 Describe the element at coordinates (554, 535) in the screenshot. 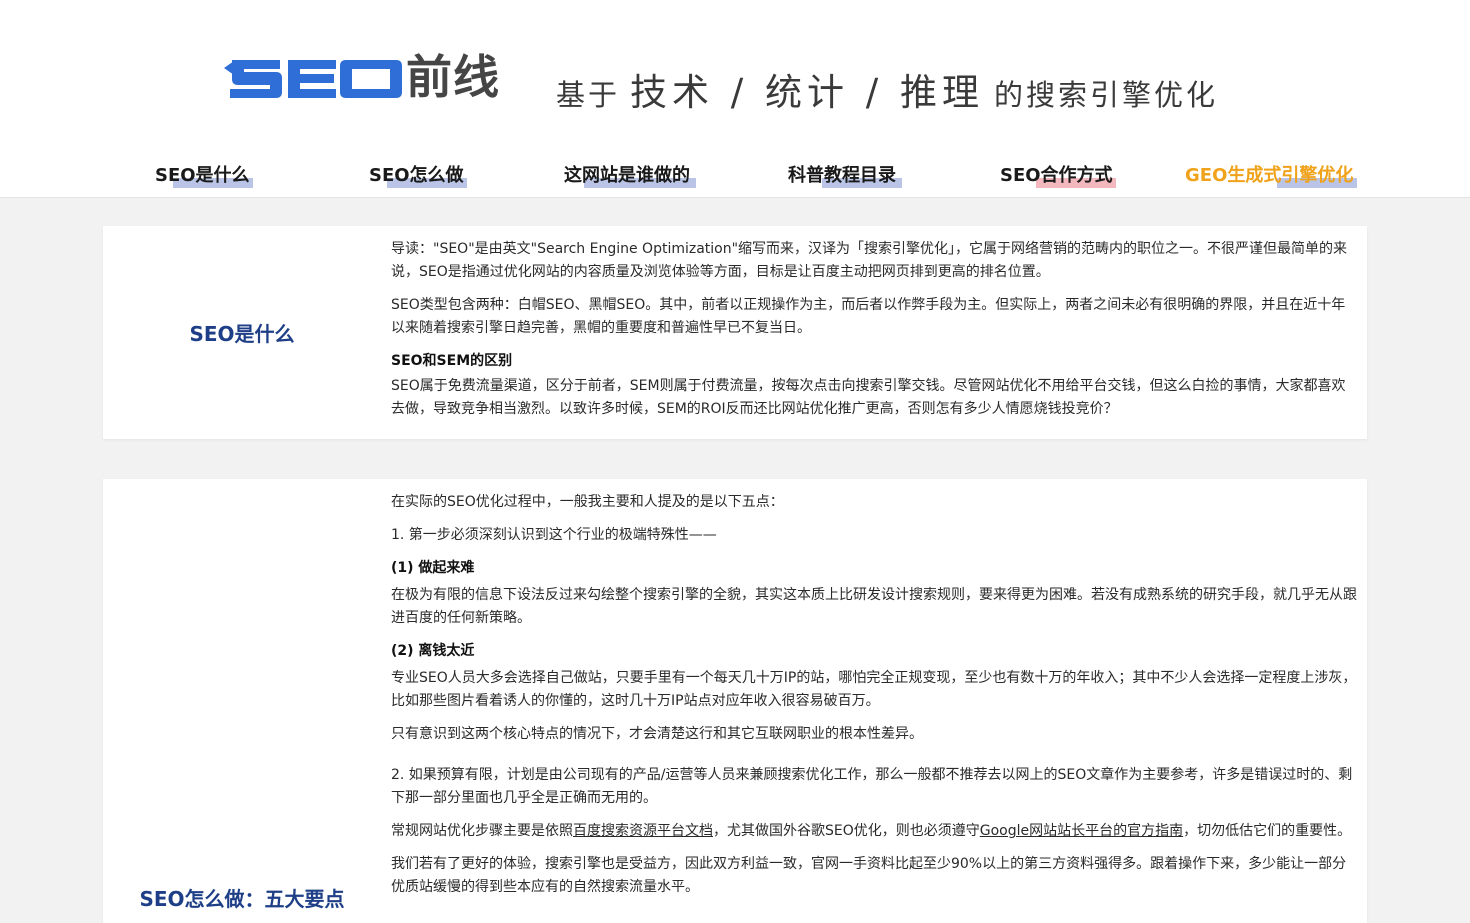

I see `point-1: 1. 第一步必须深刻认识到这个行业的极端特殊性——` at that location.